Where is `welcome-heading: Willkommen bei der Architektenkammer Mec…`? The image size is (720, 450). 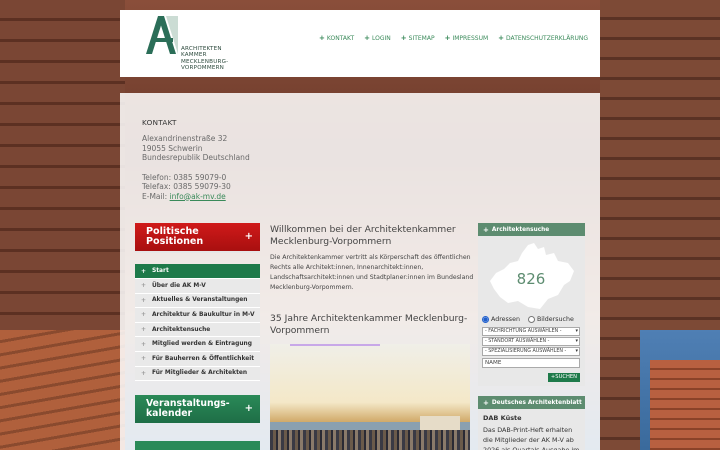
welcome-heading: Willkommen bei der Architektenkammer Mec… is located at coordinates (363, 235).